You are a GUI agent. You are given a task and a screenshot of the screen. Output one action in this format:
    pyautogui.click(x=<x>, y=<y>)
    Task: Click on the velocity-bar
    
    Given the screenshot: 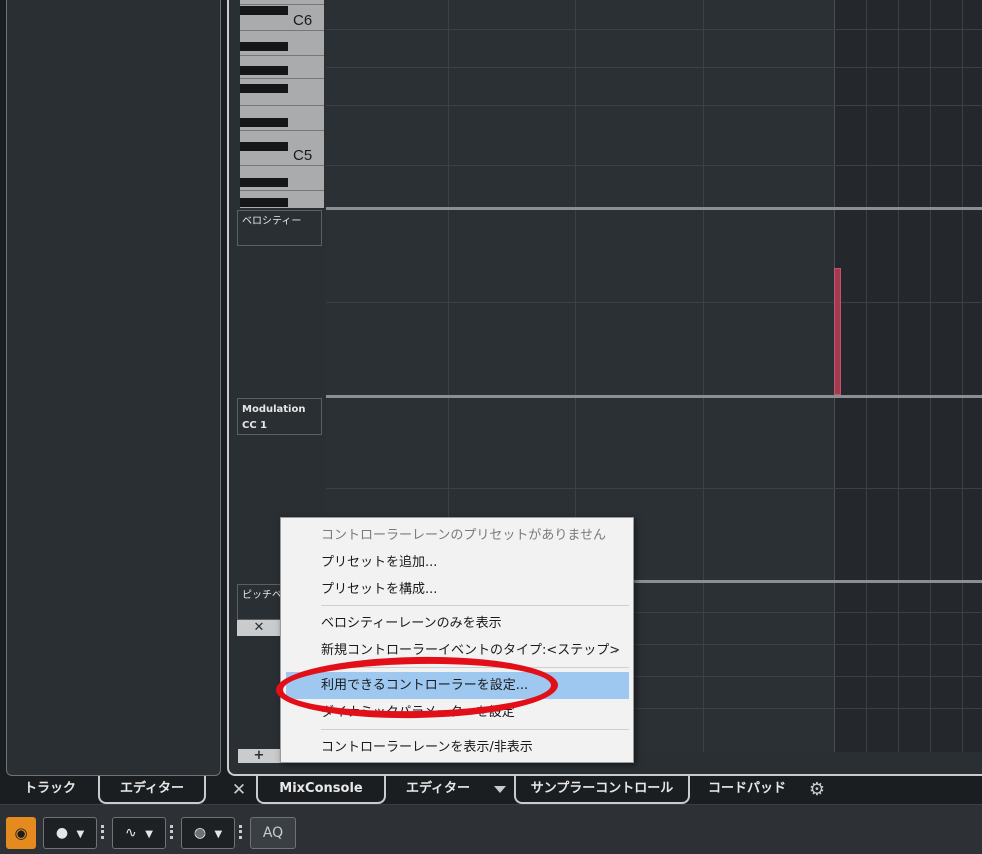 What is the action you would take?
    pyautogui.click(x=837, y=331)
    